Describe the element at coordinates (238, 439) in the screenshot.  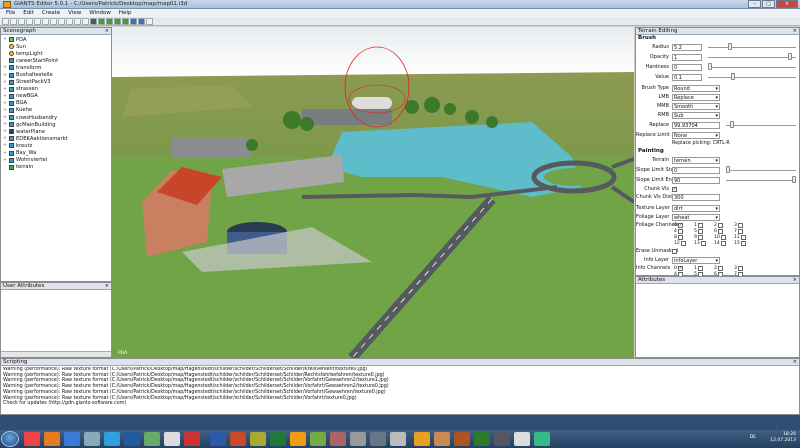
I see `powerpoint-icon` at that location.